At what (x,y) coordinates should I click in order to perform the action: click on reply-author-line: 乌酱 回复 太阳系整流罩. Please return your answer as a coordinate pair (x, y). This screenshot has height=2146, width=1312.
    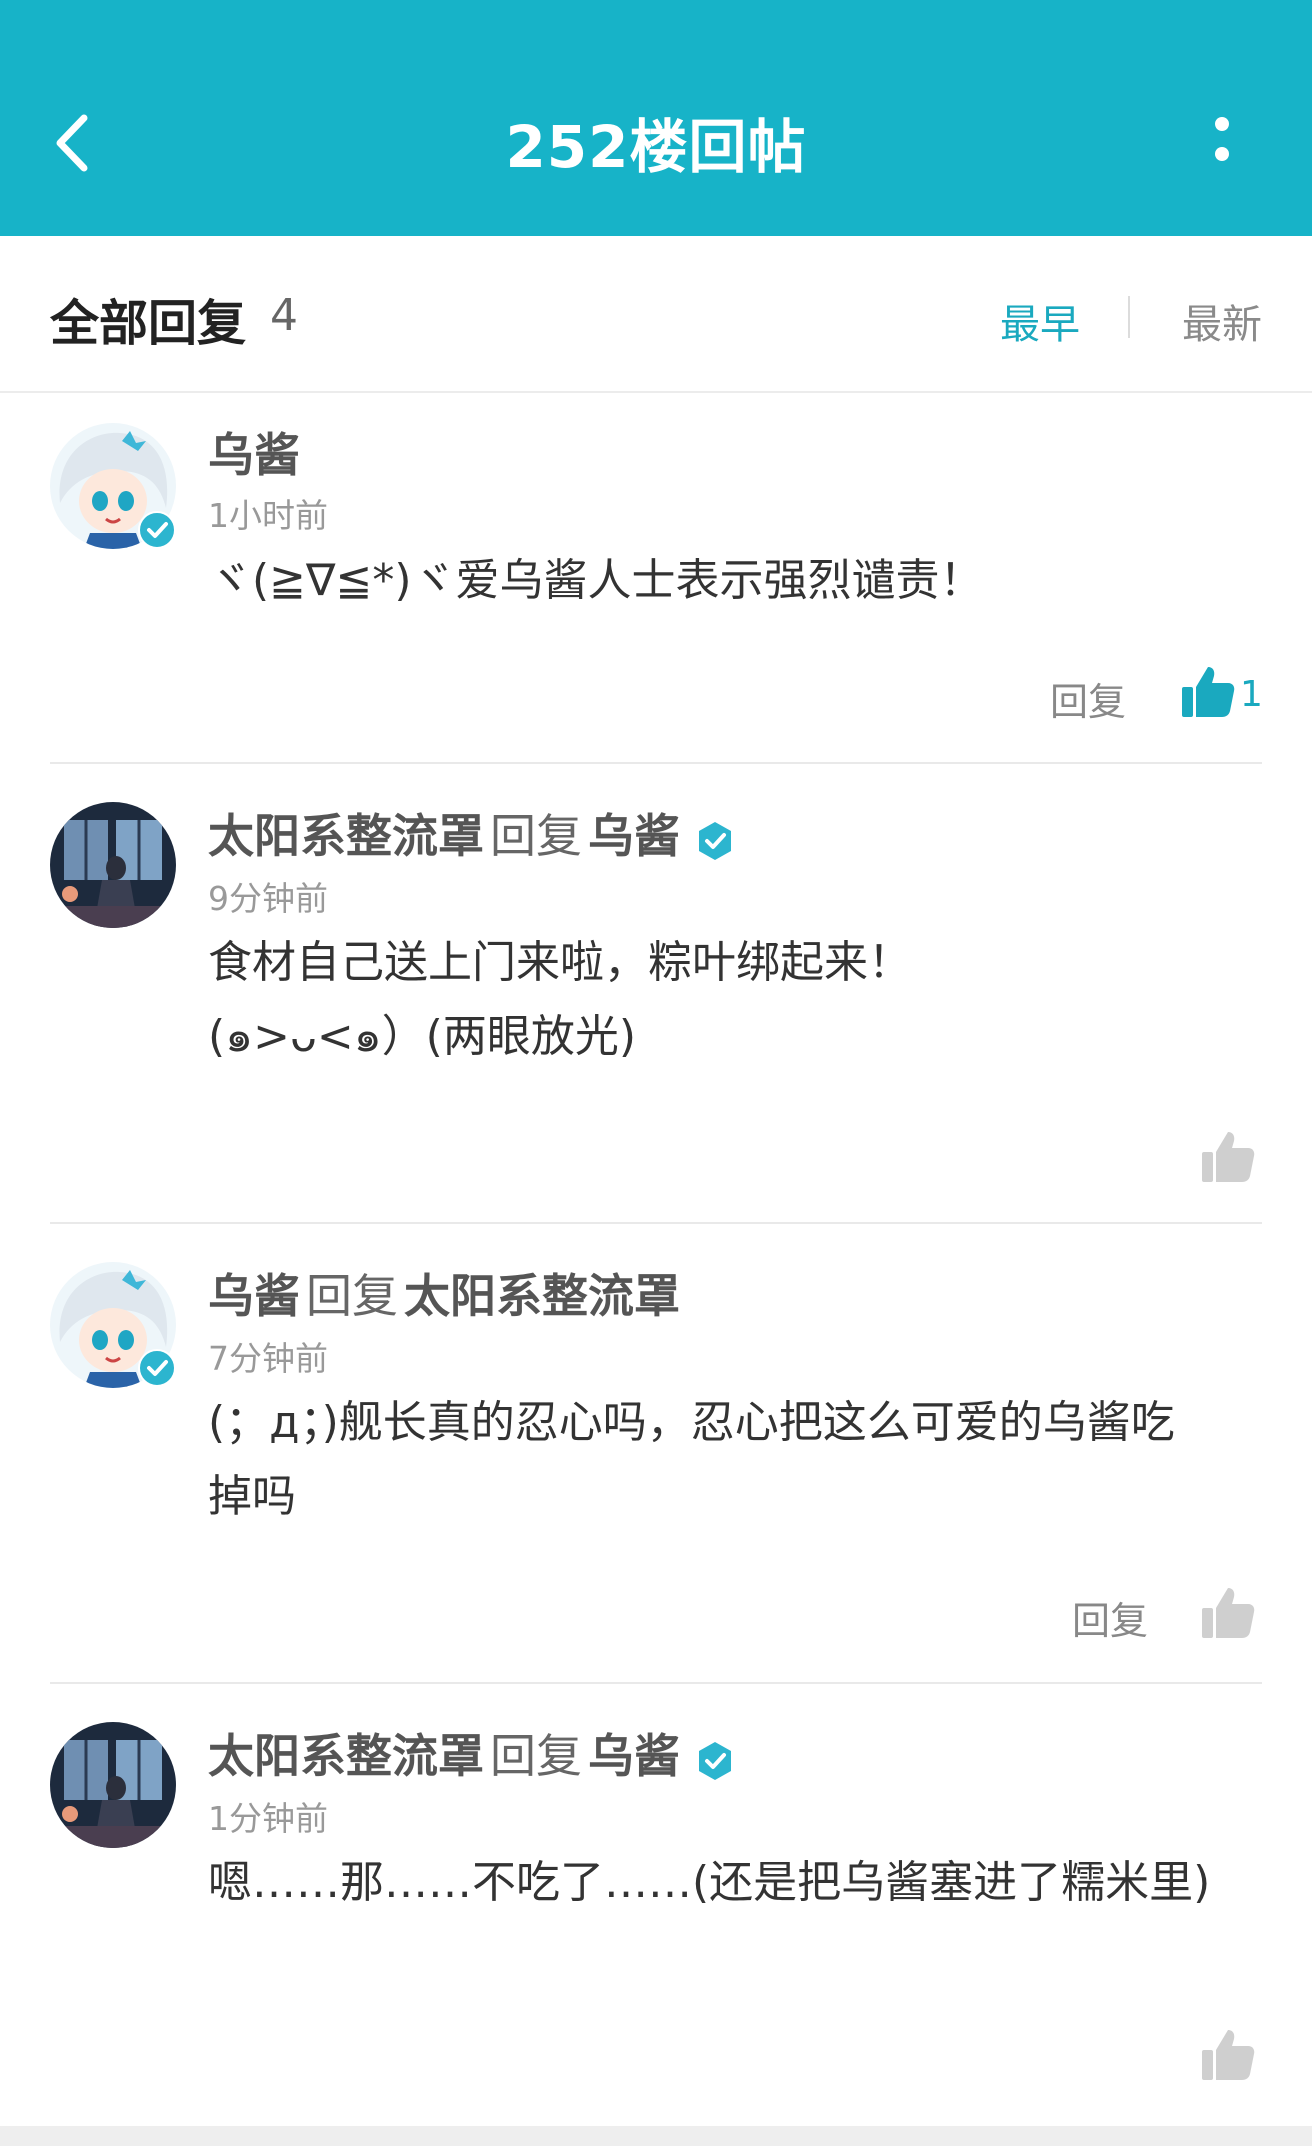
    Looking at the image, I should click on (444, 1293).